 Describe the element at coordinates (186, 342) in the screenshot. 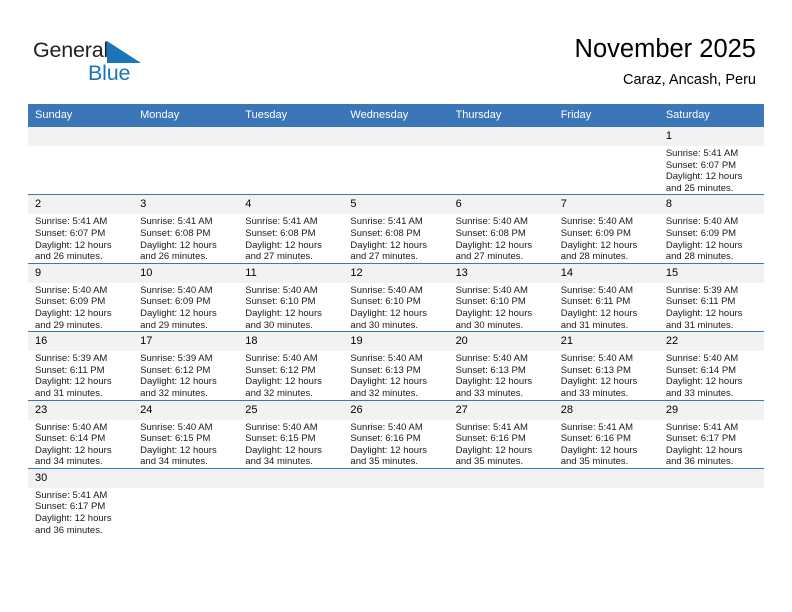

I see `day-number: 17` at that location.